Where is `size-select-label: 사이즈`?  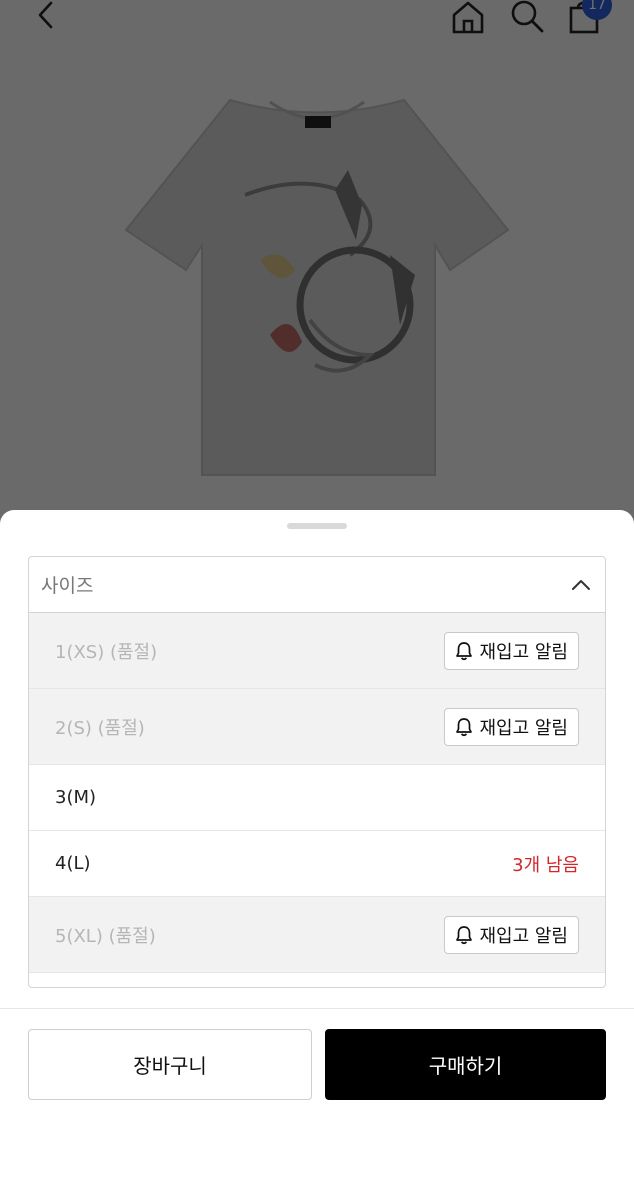
size-select-label: 사이즈 is located at coordinates (67, 586).